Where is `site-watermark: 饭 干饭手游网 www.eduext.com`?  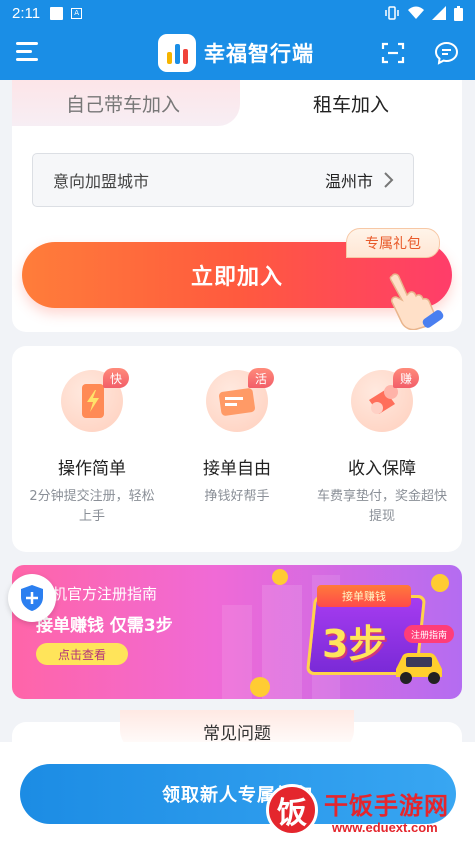
site-watermark: 饭 干饭手游网 www.eduext.com is located at coordinates (366, 811).